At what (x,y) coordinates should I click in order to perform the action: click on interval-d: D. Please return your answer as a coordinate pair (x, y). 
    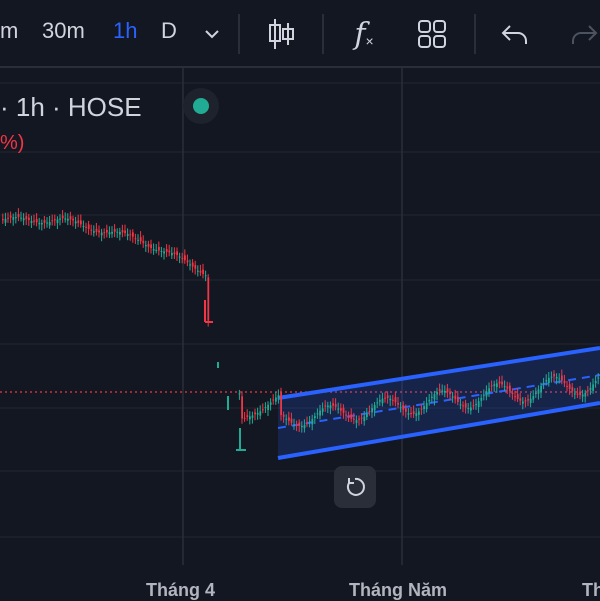
    Looking at the image, I should click on (169, 31).